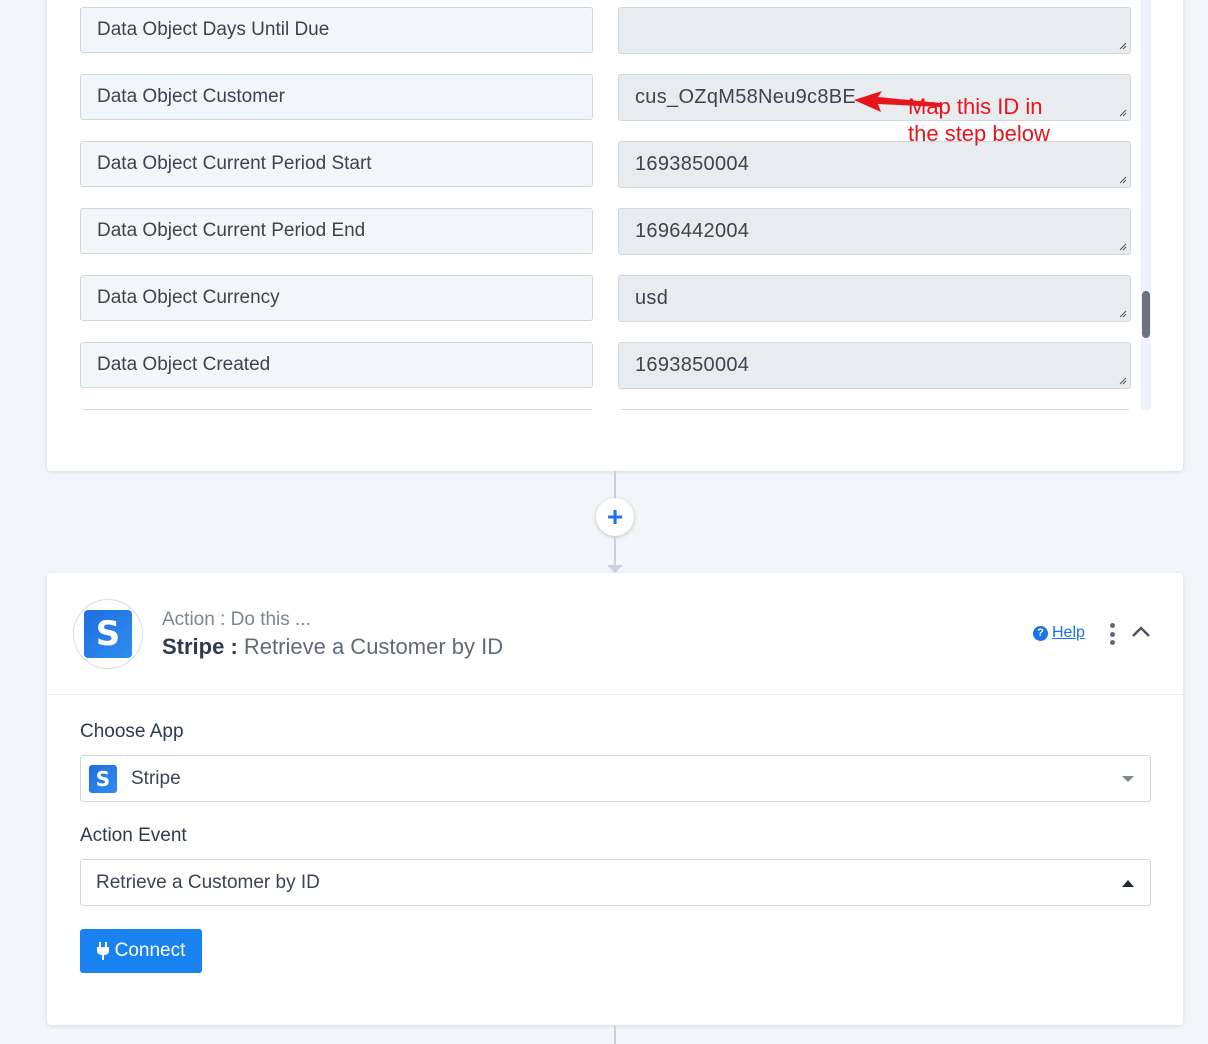  Describe the element at coordinates (1146, 314) in the screenshot. I see `scrollbar-thumb` at that location.